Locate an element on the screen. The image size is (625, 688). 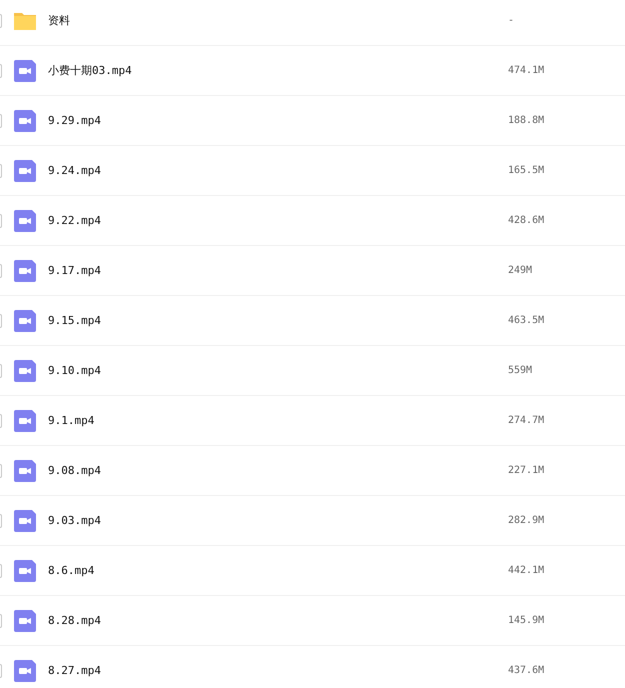
file-name: 8.27.mp4 is located at coordinates (278, 670).